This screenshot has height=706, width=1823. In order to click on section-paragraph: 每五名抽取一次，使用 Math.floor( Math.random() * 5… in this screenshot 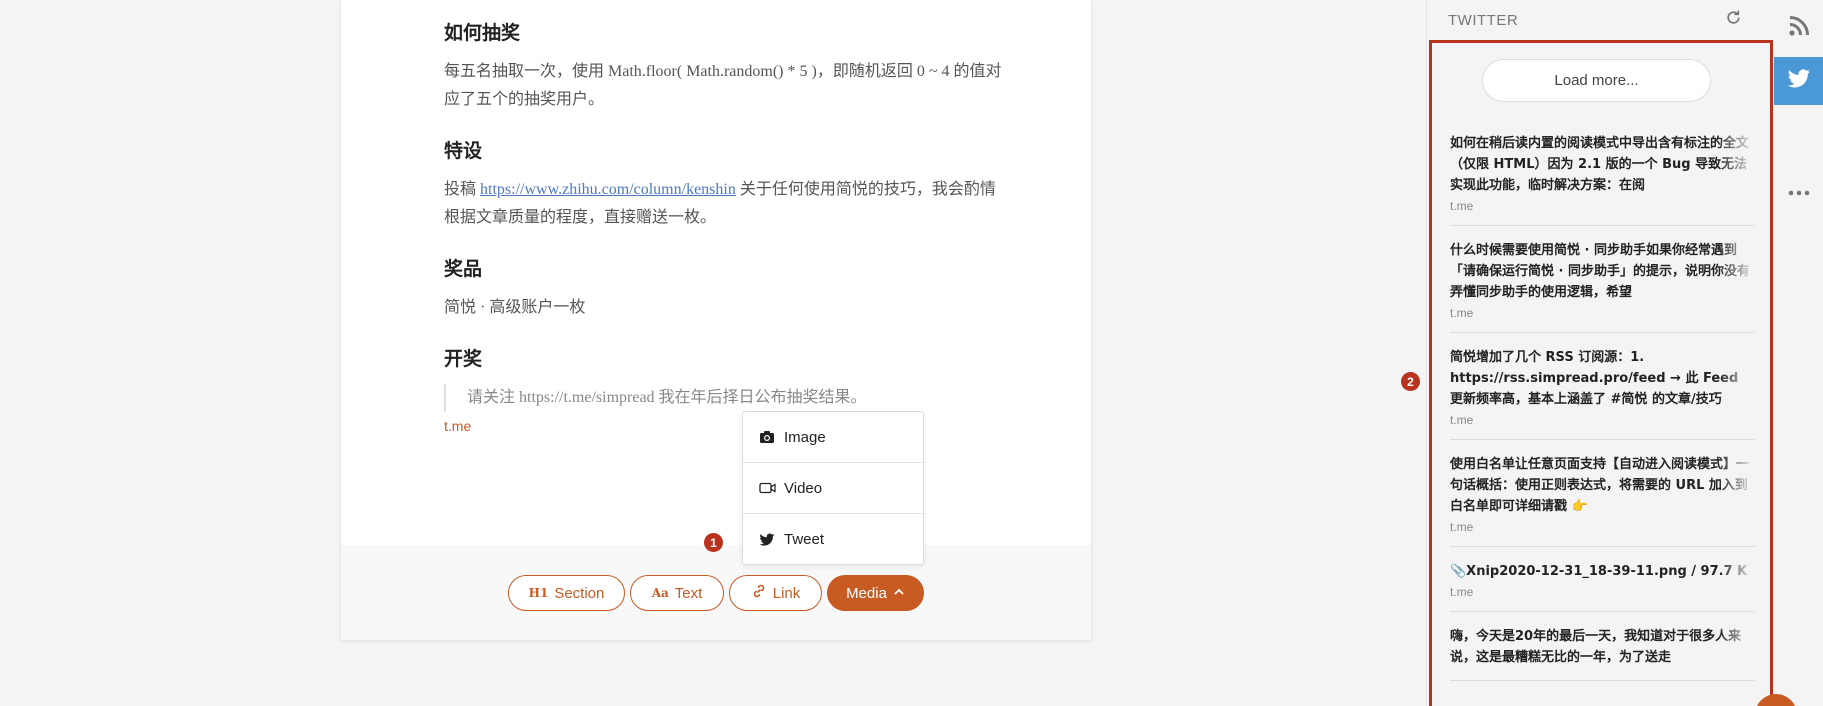, I will do `click(723, 85)`.